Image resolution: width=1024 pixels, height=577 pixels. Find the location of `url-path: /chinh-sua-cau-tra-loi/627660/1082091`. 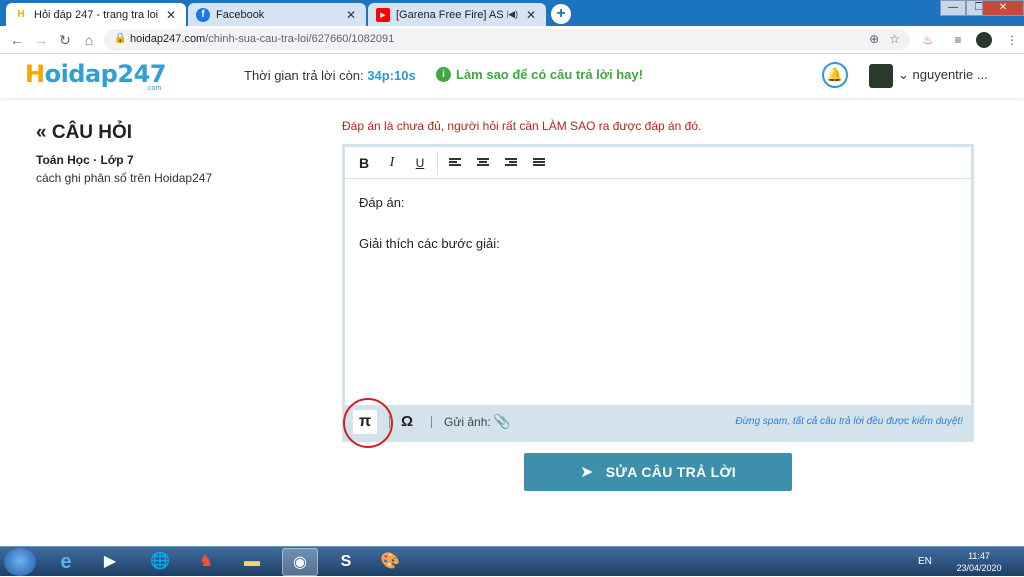

url-path: /chinh-sua-cau-tra-loi/627660/1082091 is located at coordinates (300, 39).